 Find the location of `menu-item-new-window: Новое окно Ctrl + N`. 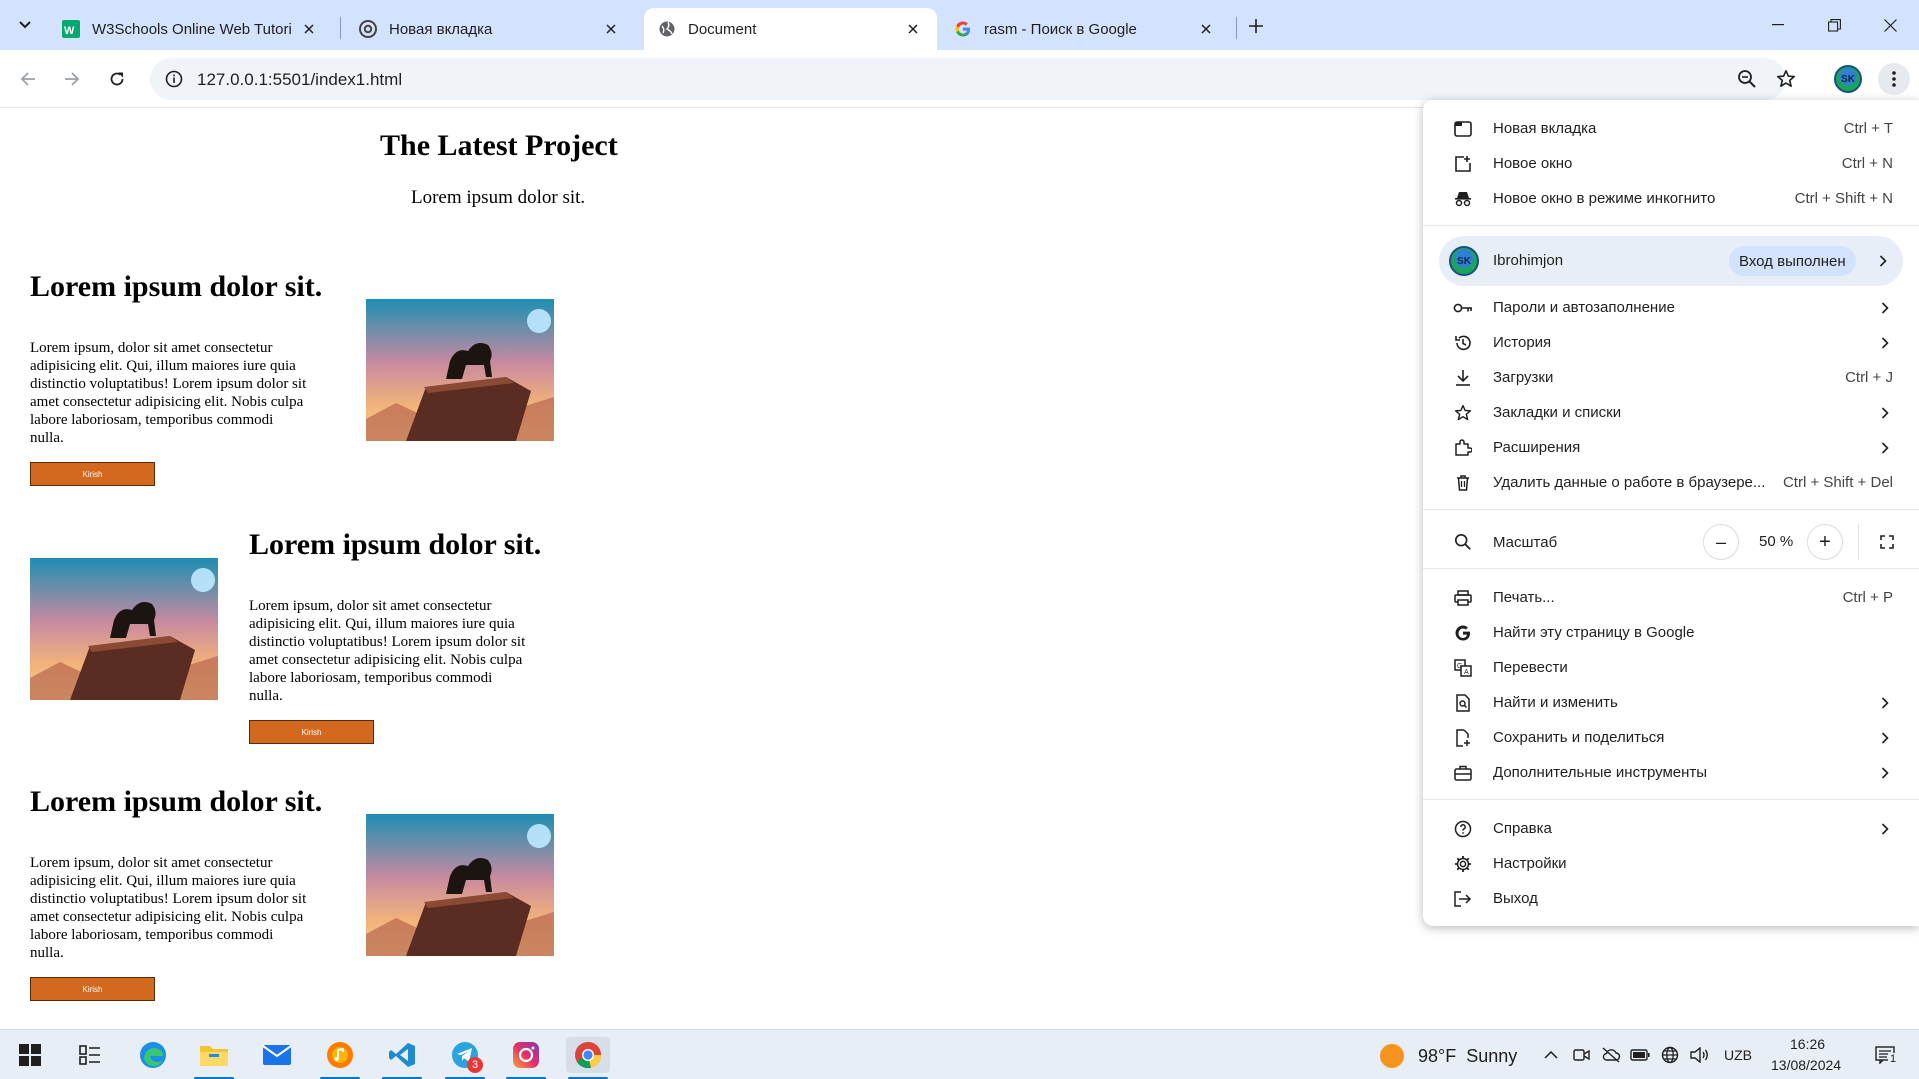

menu-item-new-window: Новое окно Ctrl + N is located at coordinates (1671, 163).